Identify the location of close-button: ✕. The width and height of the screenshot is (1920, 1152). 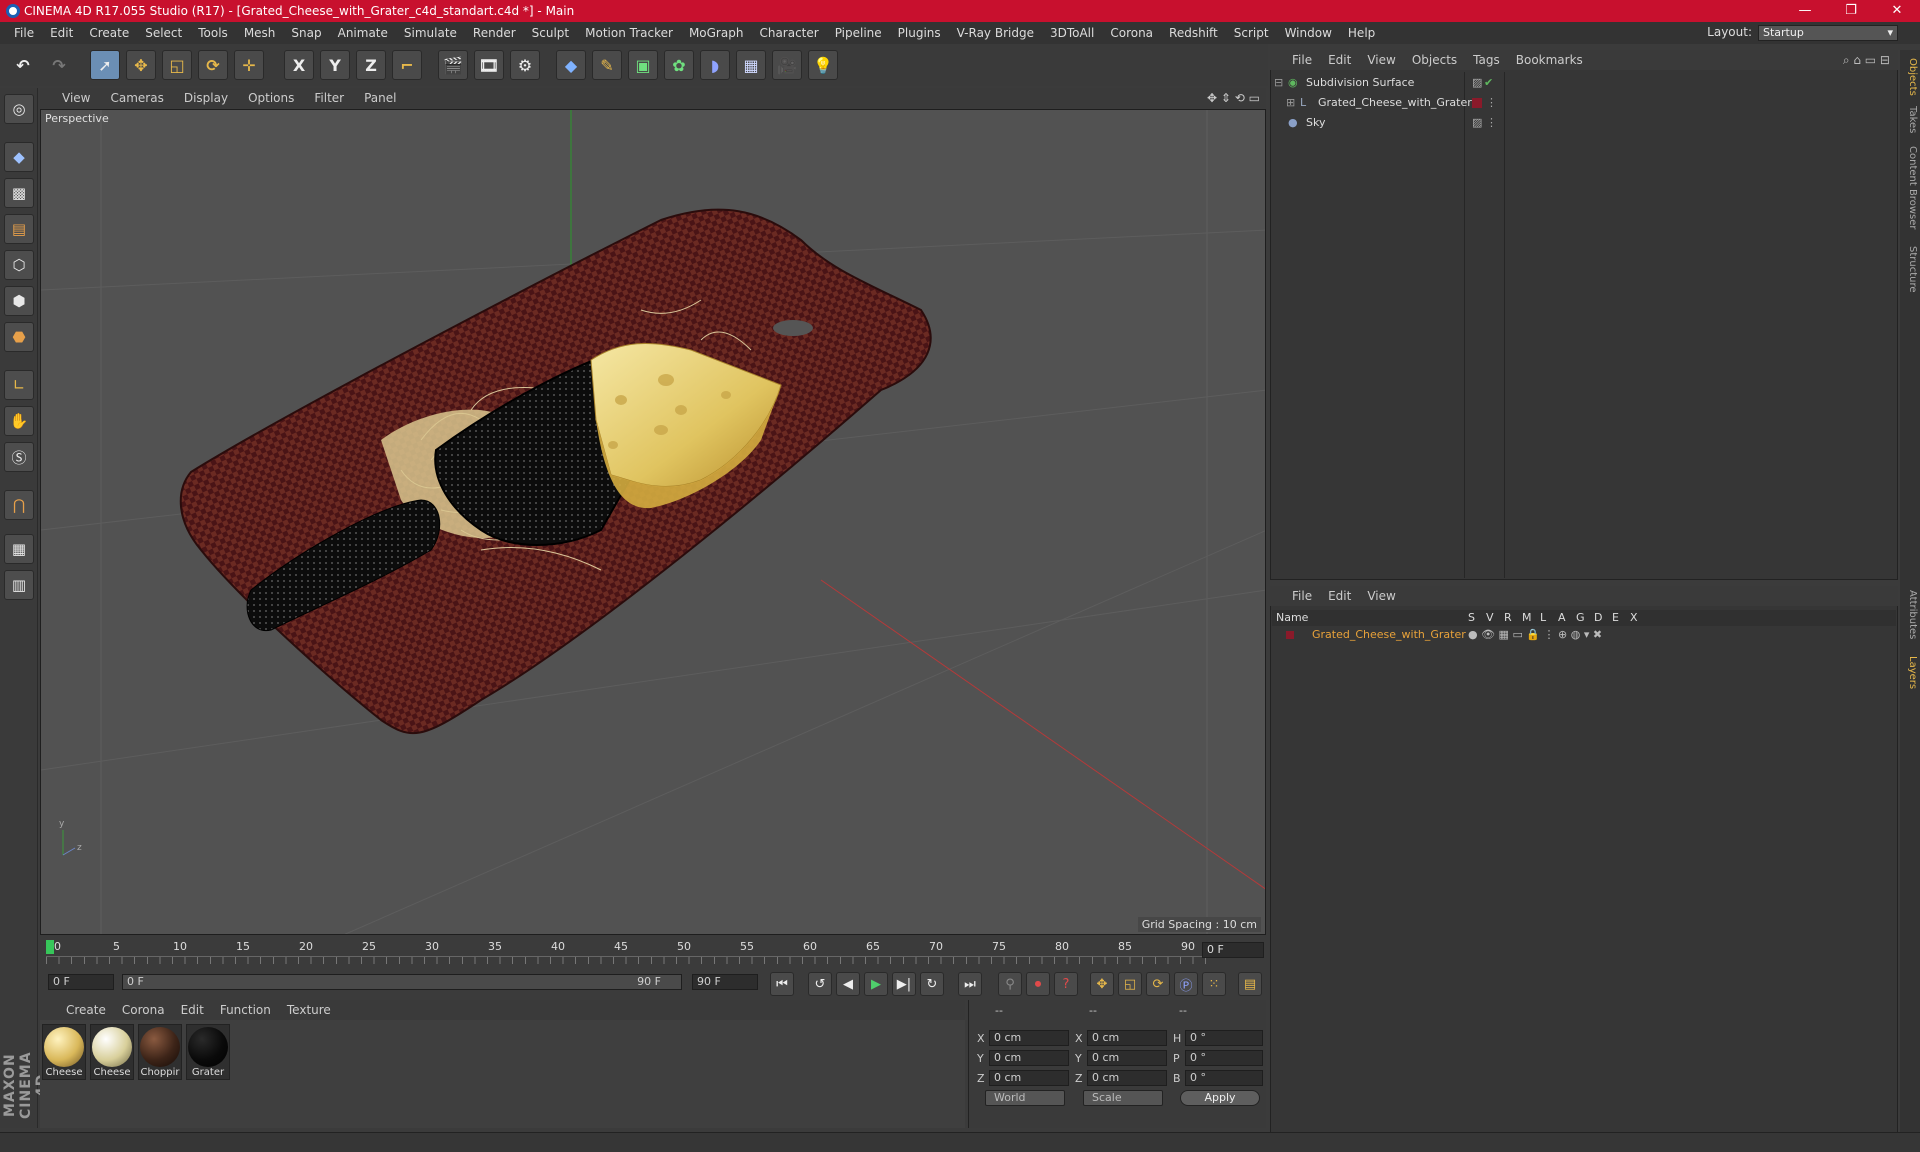
(1897, 11).